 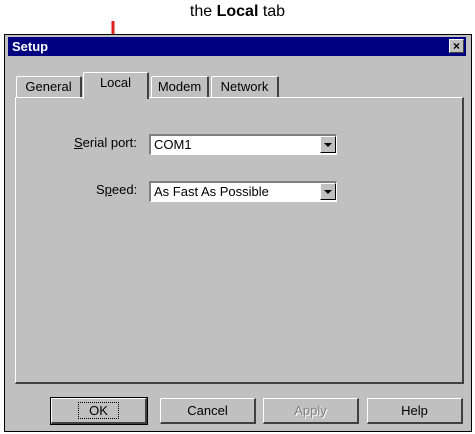 What do you see at coordinates (415, 411) in the screenshot?
I see `help-button: Help` at bounding box center [415, 411].